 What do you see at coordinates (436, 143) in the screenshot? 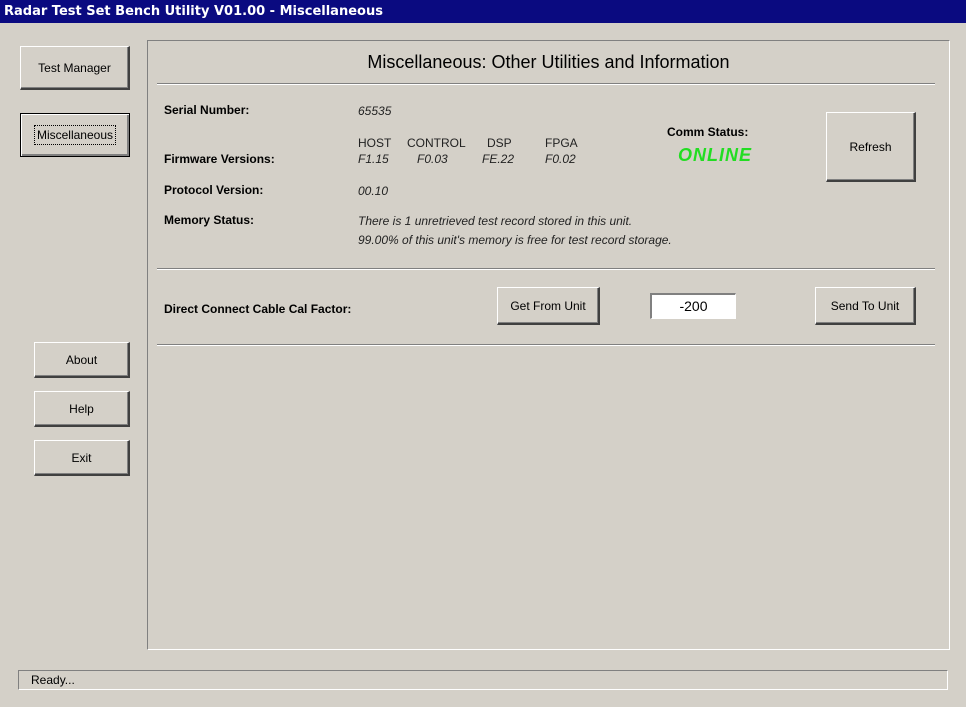
I see `firmware-control-header: CONTROL` at bounding box center [436, 143].